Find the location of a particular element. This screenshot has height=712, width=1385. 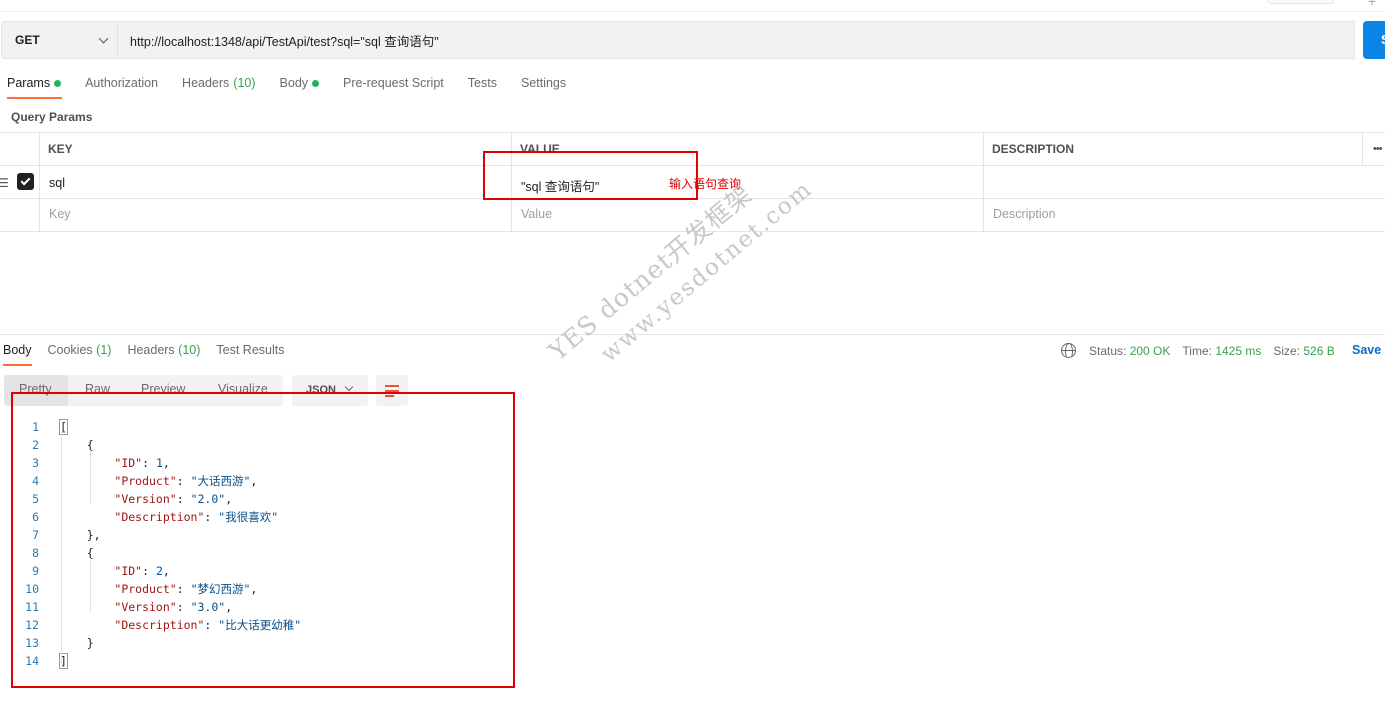

response-divider is located at coordinates (692, 334).